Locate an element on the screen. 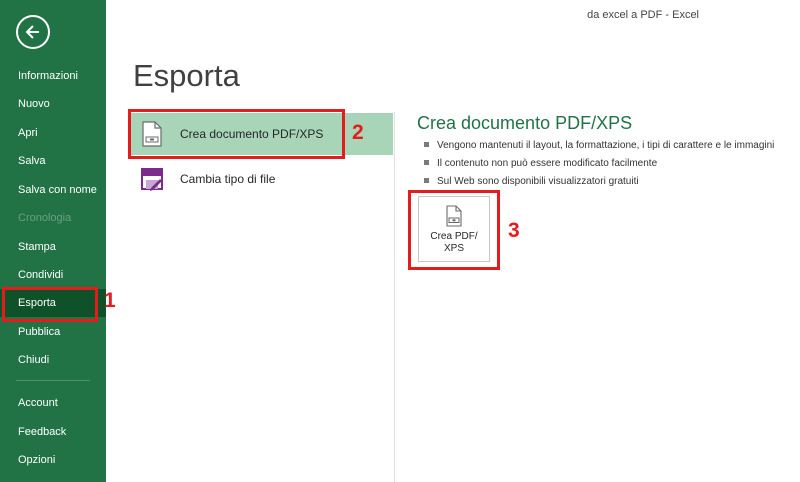 The width and height of the screenshot is (800, 482). sidebar-item-esporta: Esporta is located at coordinates (53, 303).